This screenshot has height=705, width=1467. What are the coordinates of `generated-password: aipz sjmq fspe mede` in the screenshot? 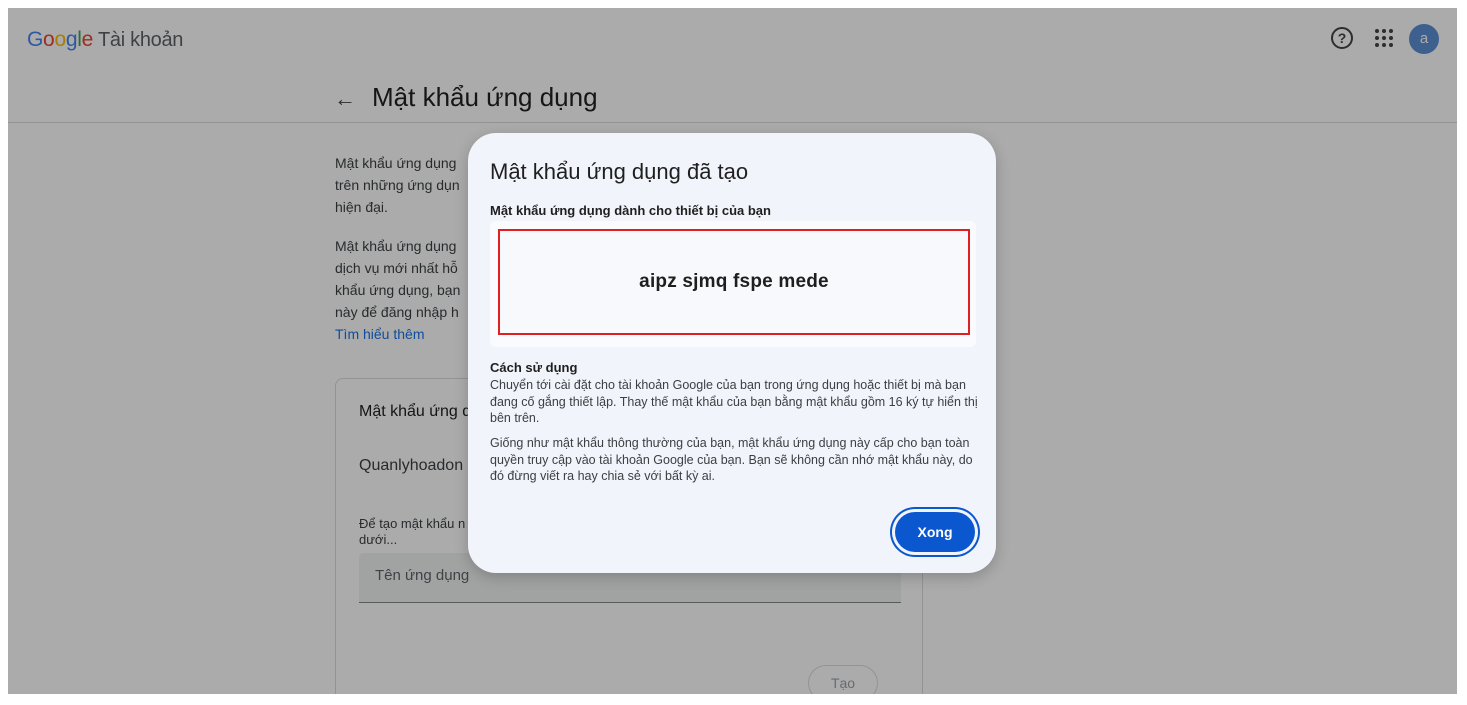 It's located at (734, 282).